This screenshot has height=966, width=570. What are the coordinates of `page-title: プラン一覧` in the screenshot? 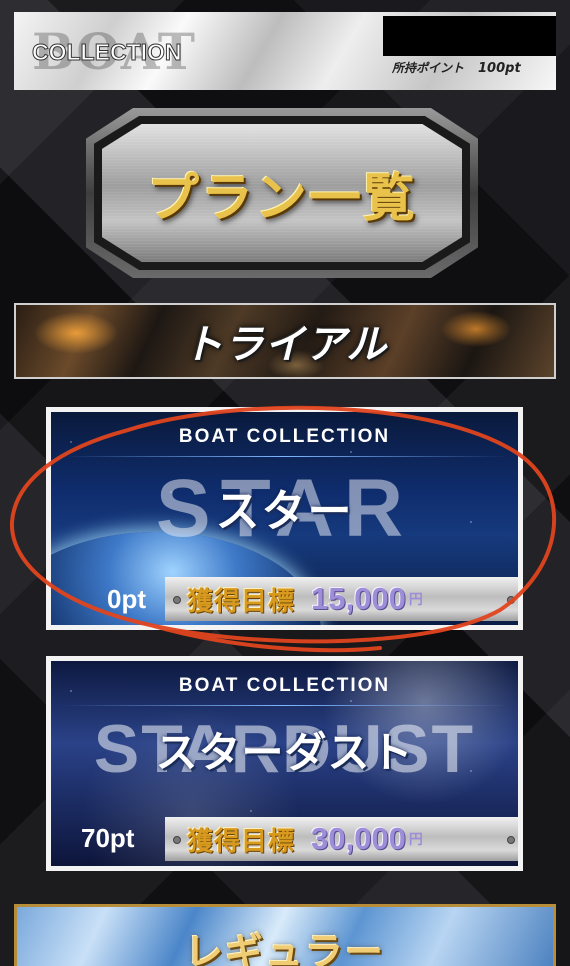 It's located at (281, 198).